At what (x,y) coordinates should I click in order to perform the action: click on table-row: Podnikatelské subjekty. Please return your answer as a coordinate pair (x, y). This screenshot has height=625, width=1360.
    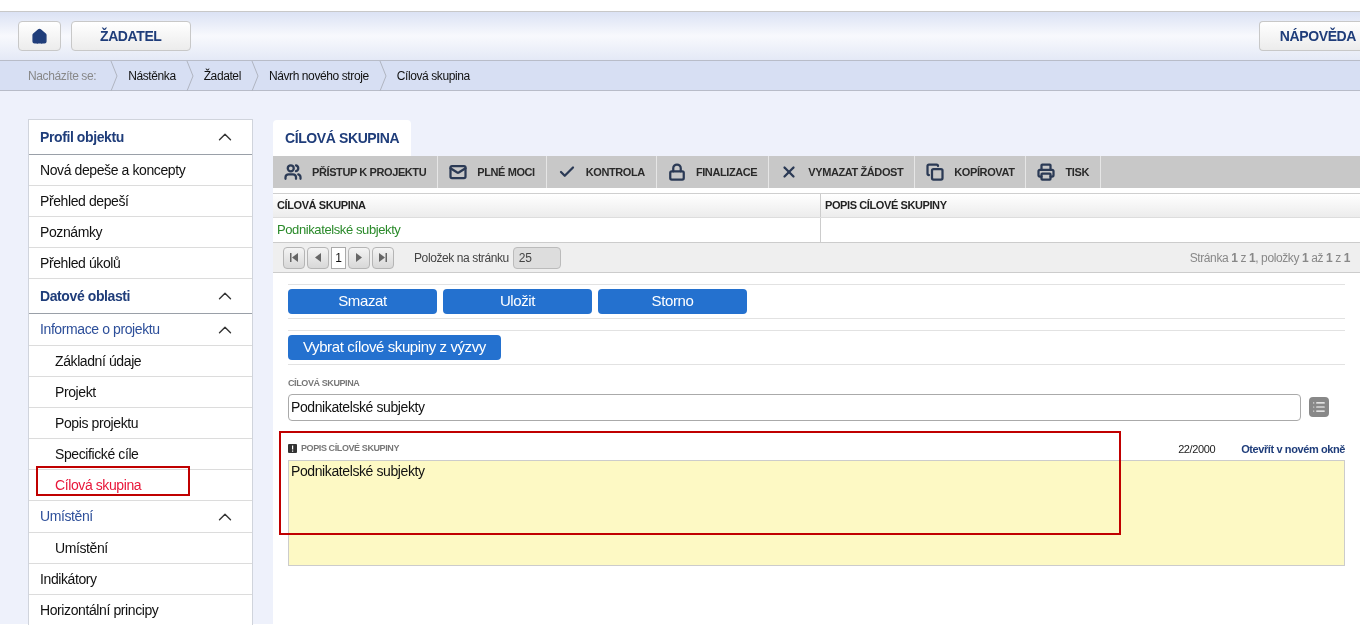
    Looking at the image, I should click on (816, 230).